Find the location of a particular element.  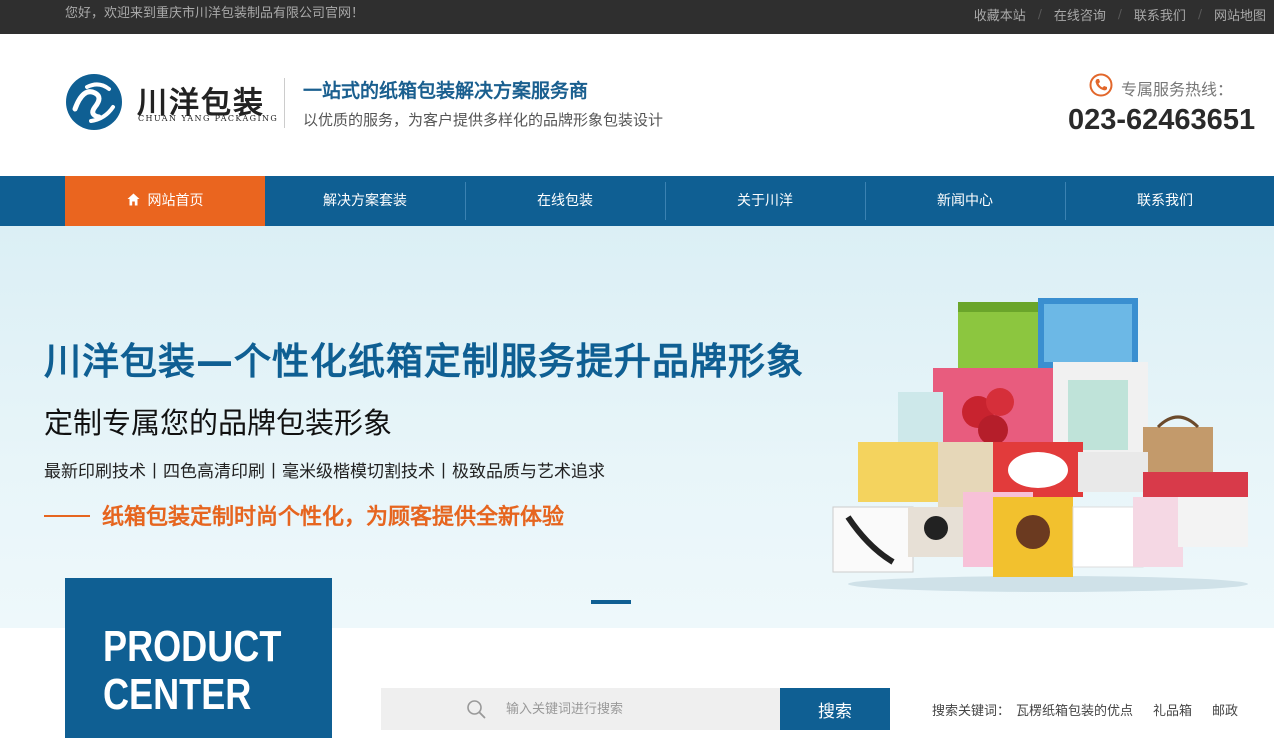

product-center-title-line1: PRODUCT is located at coordinates (192, 646).